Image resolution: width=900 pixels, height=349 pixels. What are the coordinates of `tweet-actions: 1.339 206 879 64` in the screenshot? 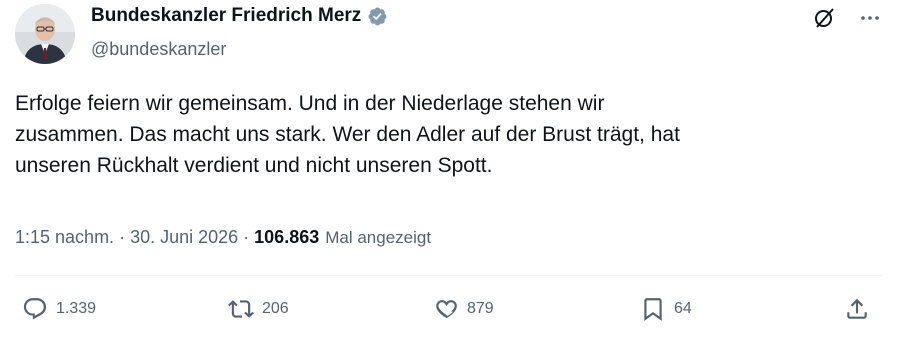 It's located at (450, 316).